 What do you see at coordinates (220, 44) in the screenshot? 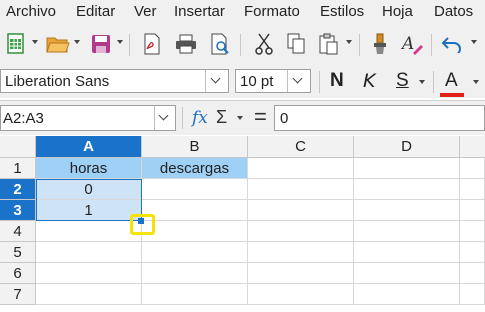
I see `print-preview-icon` at bounding box center [220, 44].